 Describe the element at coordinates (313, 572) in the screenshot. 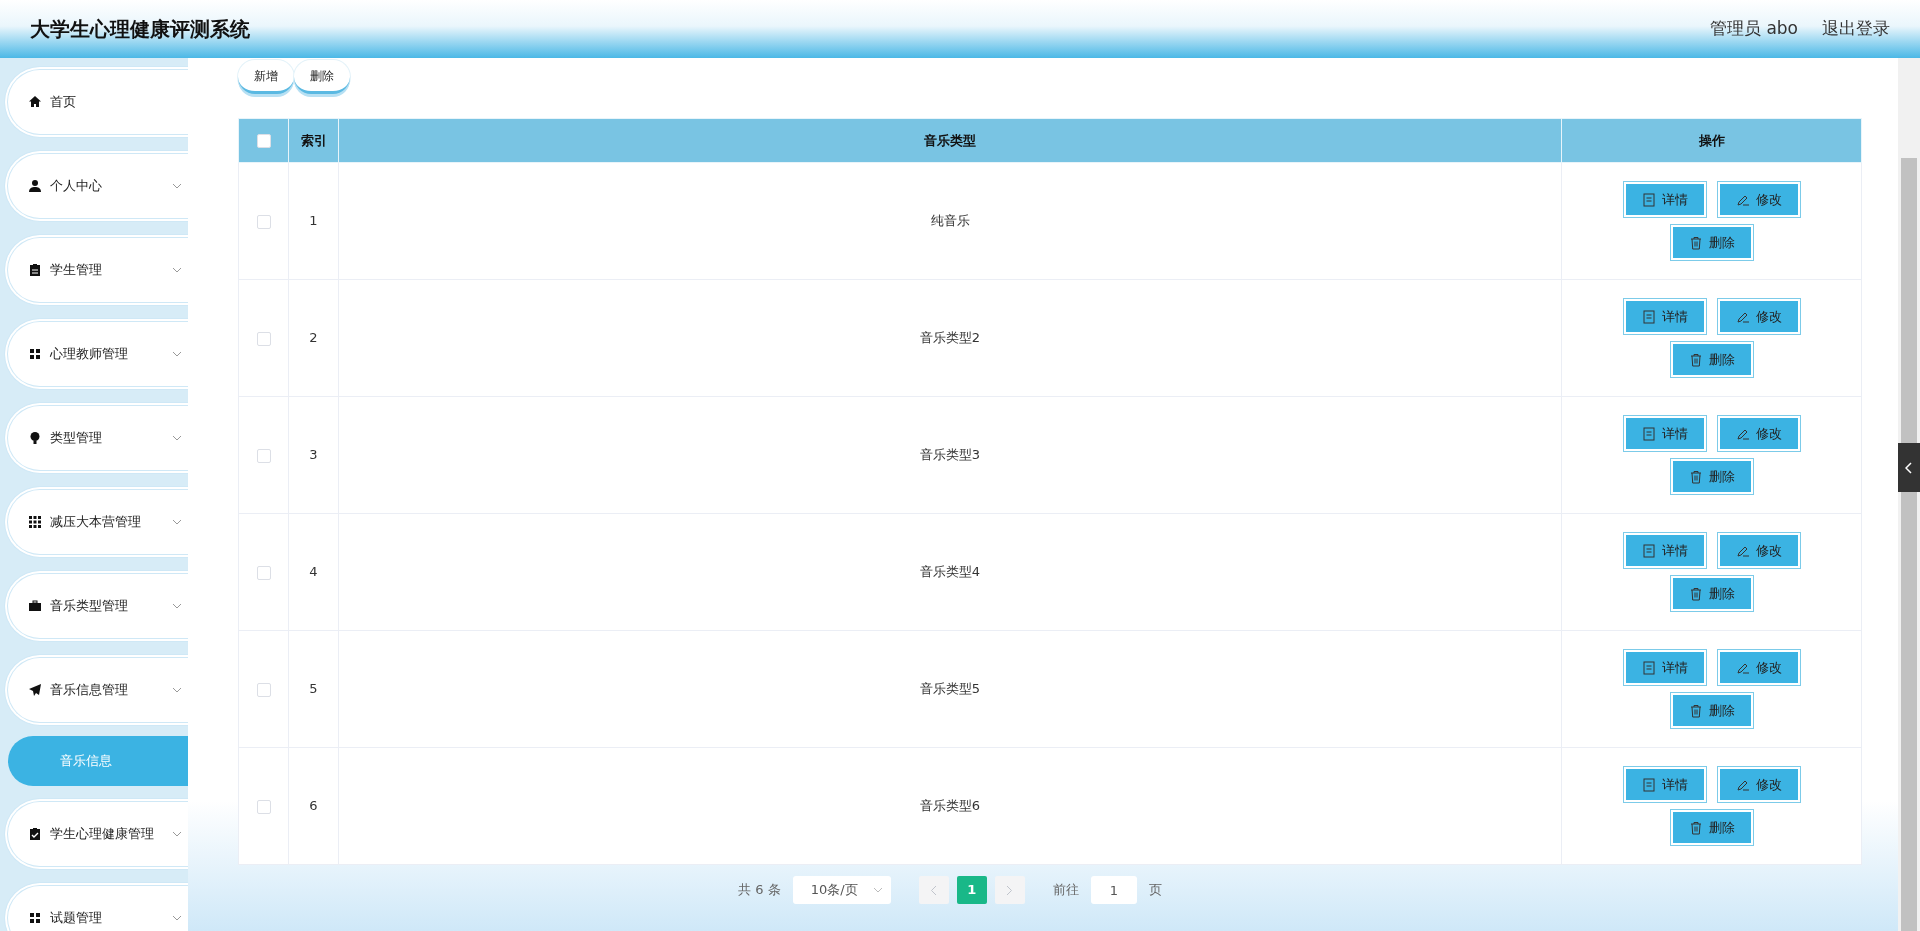

I see `index-cell: 4` at that location.